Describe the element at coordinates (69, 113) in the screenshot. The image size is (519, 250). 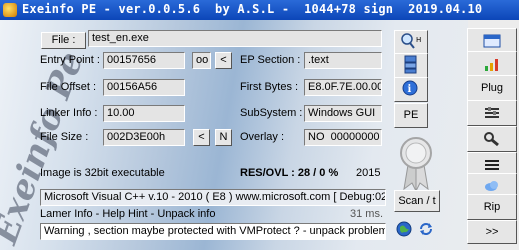
I see `linker-info-label: Linker Info :` at that location.